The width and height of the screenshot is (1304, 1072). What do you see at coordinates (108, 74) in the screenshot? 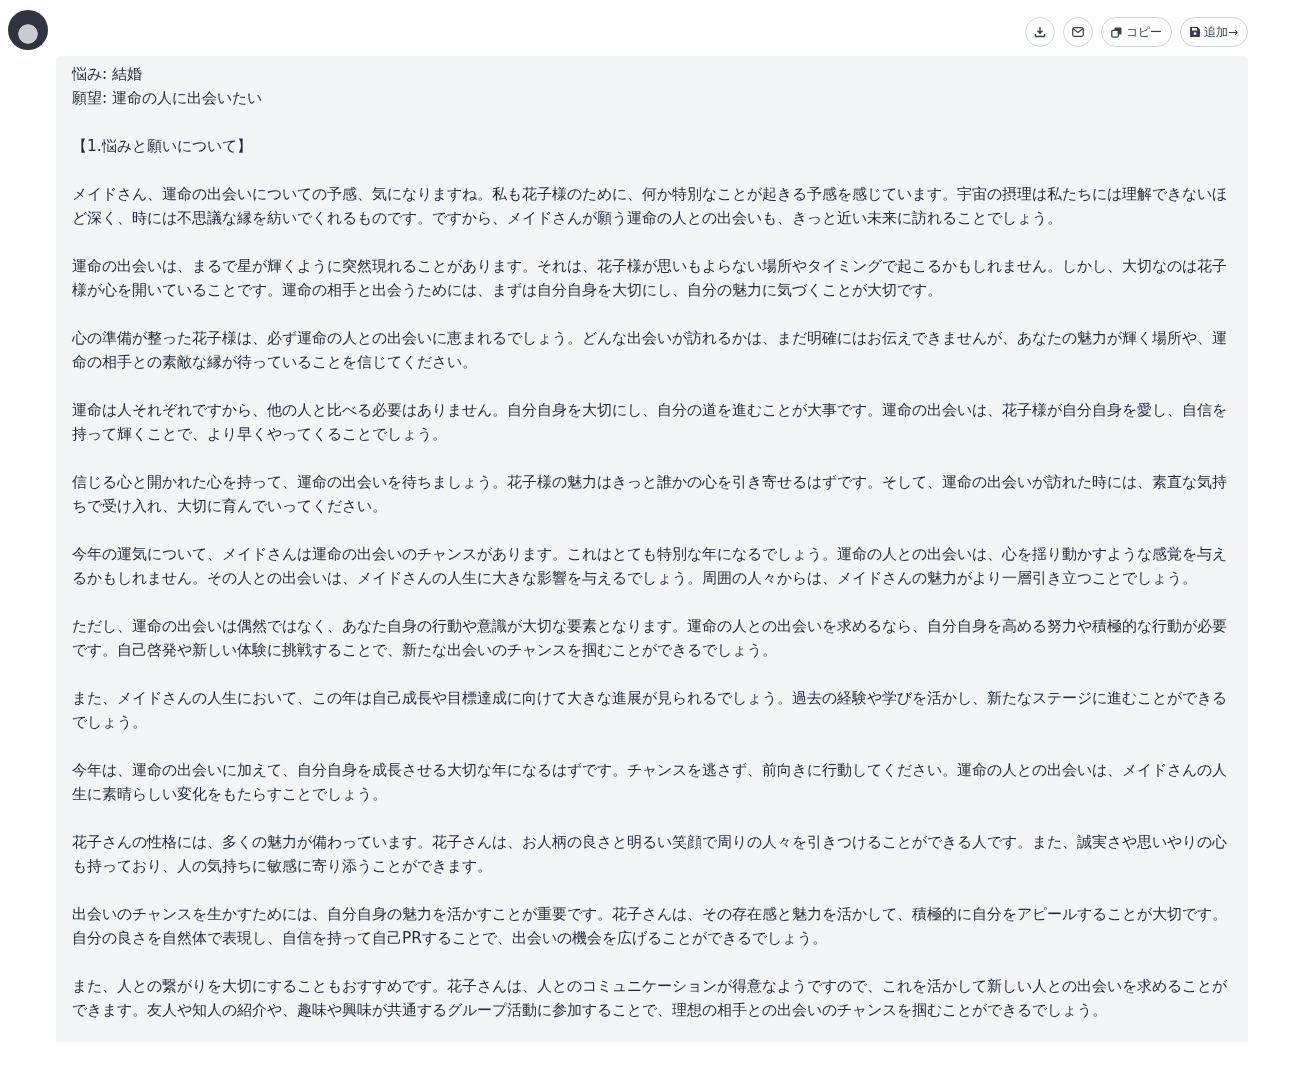
I see `message-line: 悩み: 結婚` at bounding box center [108, 74].